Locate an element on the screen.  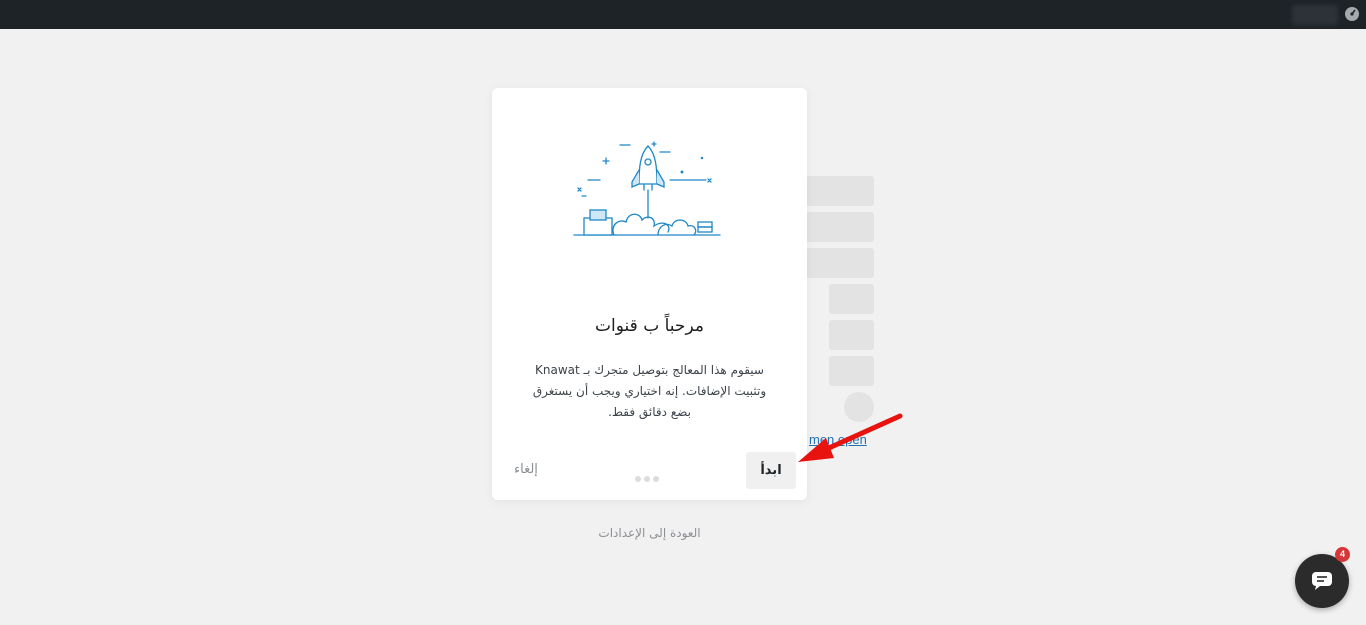
rocket-launch-illustration is located at coordinates (647, 188).